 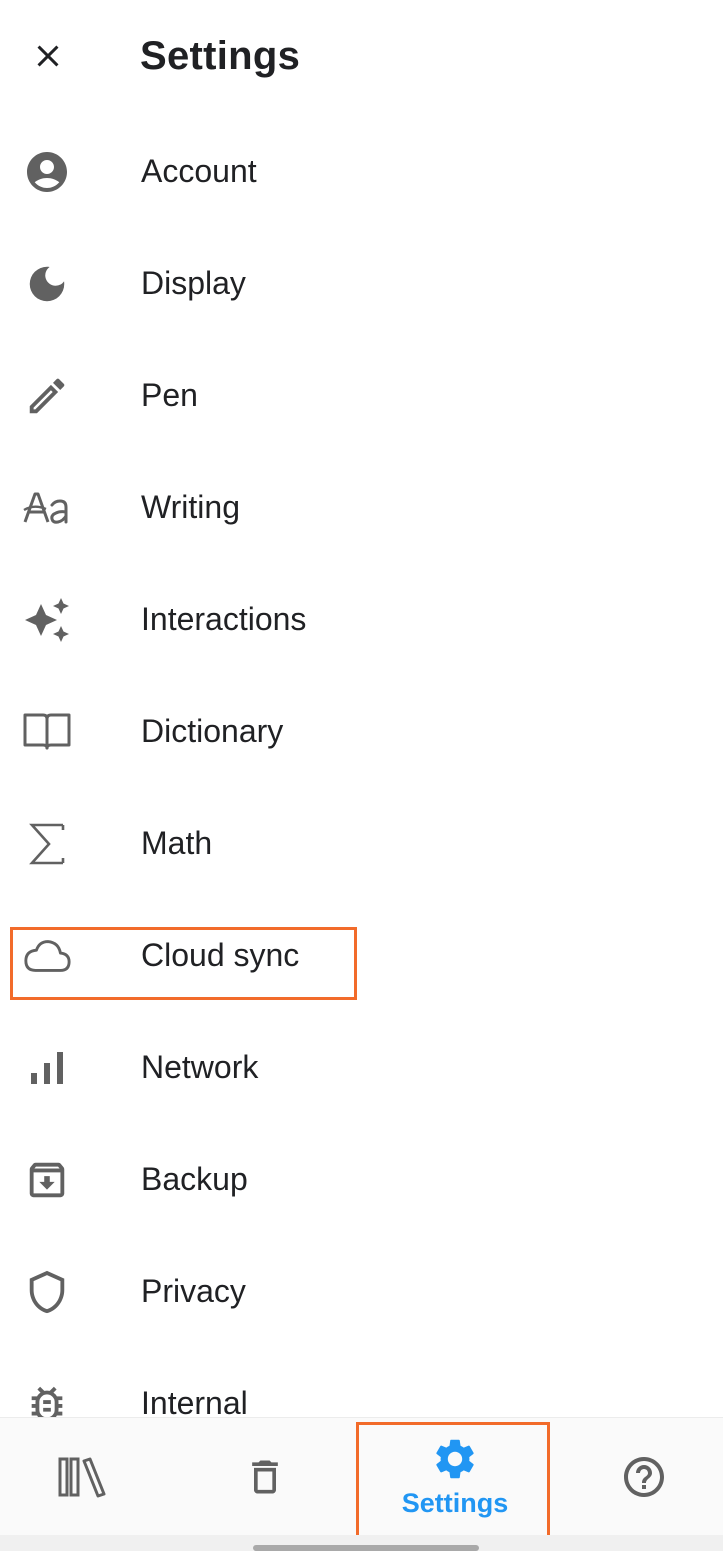 I want to click on library-icon, so click(x=81, y=1477).